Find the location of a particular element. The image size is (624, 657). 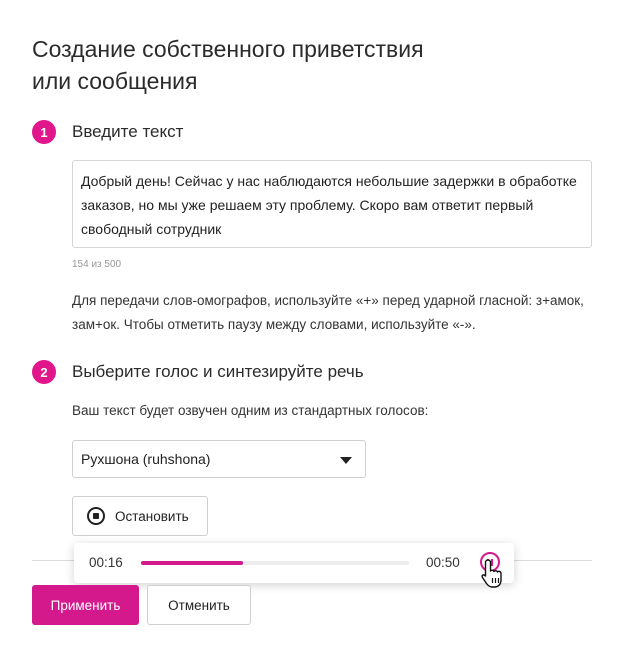

step-2-badge: 2 is located at coordinates (44, 372).